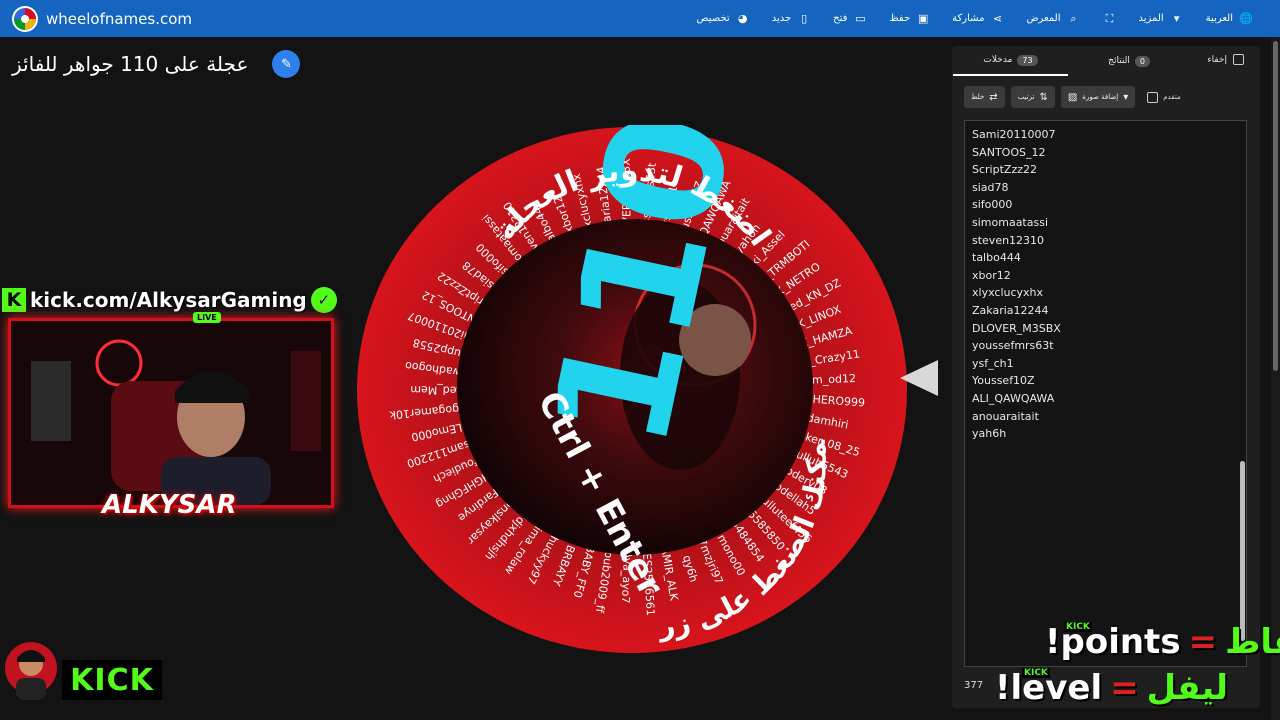  Describe the element at coordinates (1187, 688) in the screenshot. I see `level-command-ar: ليفل` at that location.